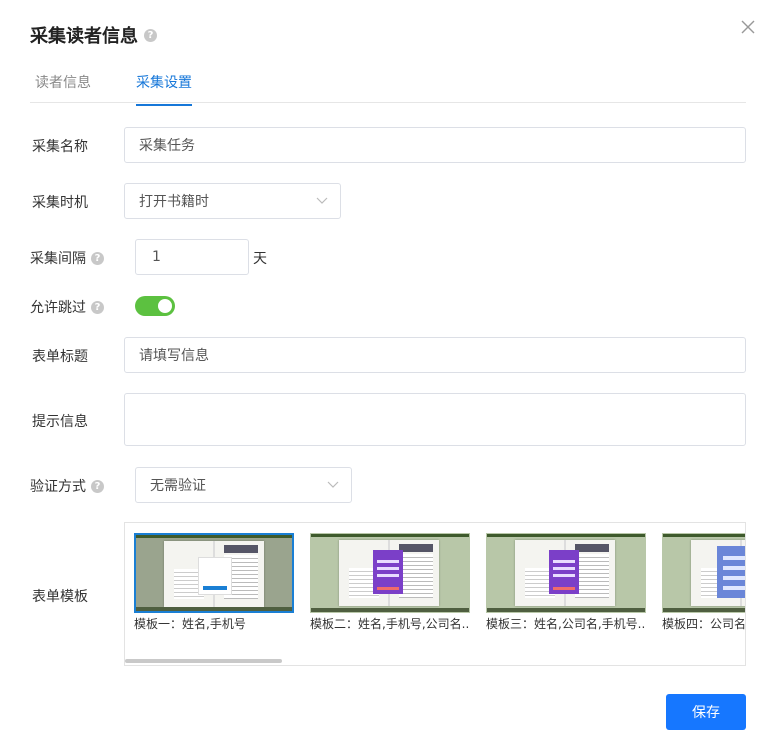  Describe the element at coordinates (192, 257) in the screenshot. I see `interval-input: 1` at that location.